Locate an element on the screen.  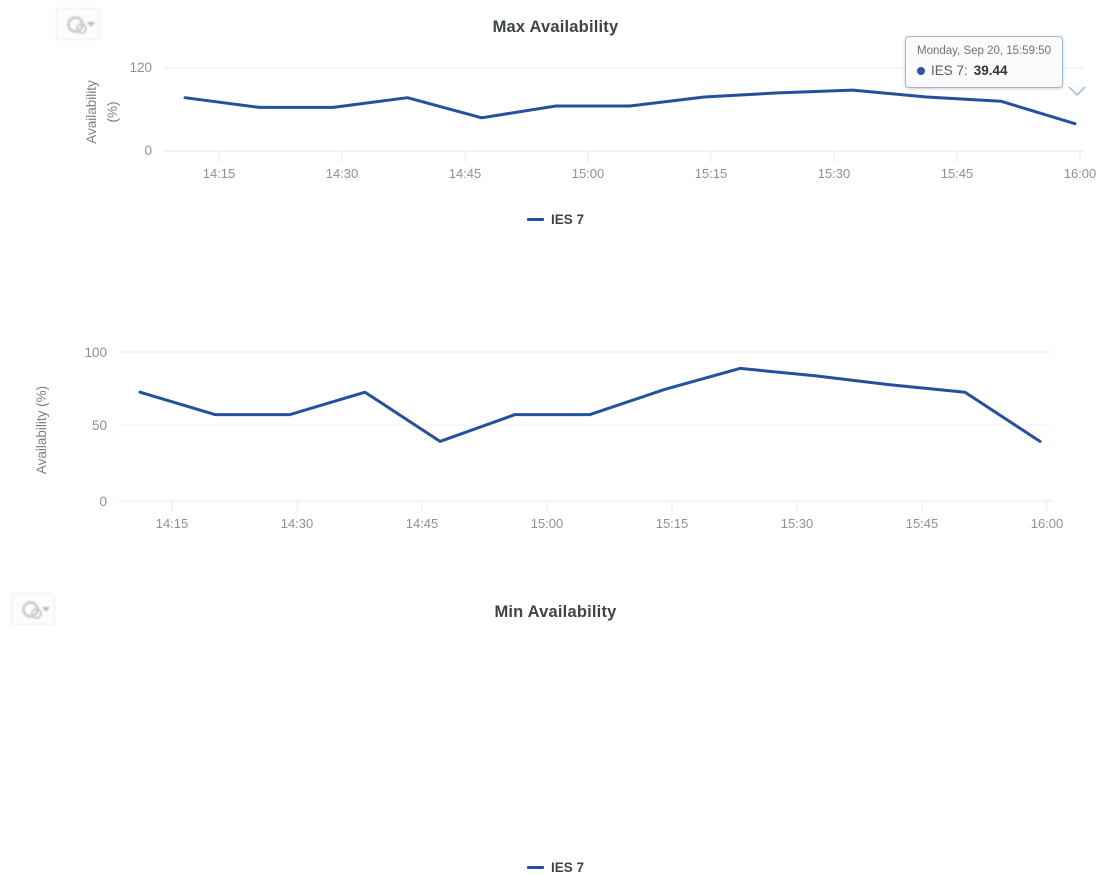
ytick-label-max-0: 0 is located at coordinates (148, 150).